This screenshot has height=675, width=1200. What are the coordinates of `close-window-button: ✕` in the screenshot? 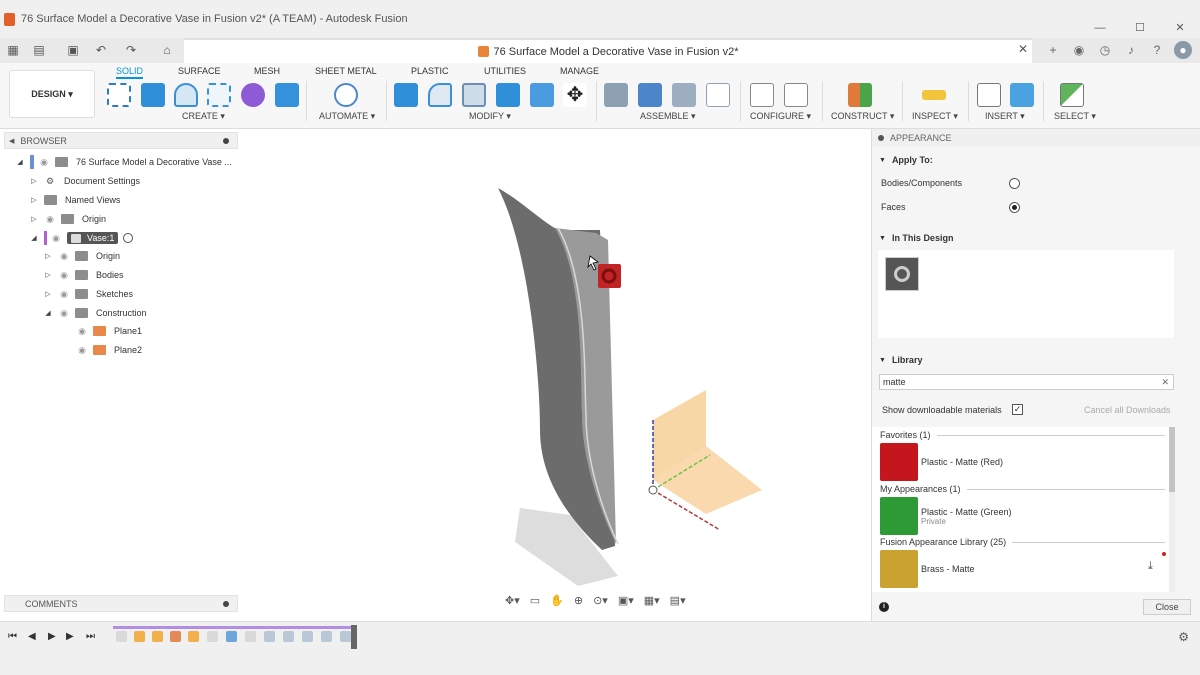 It's located at (1180, 19).